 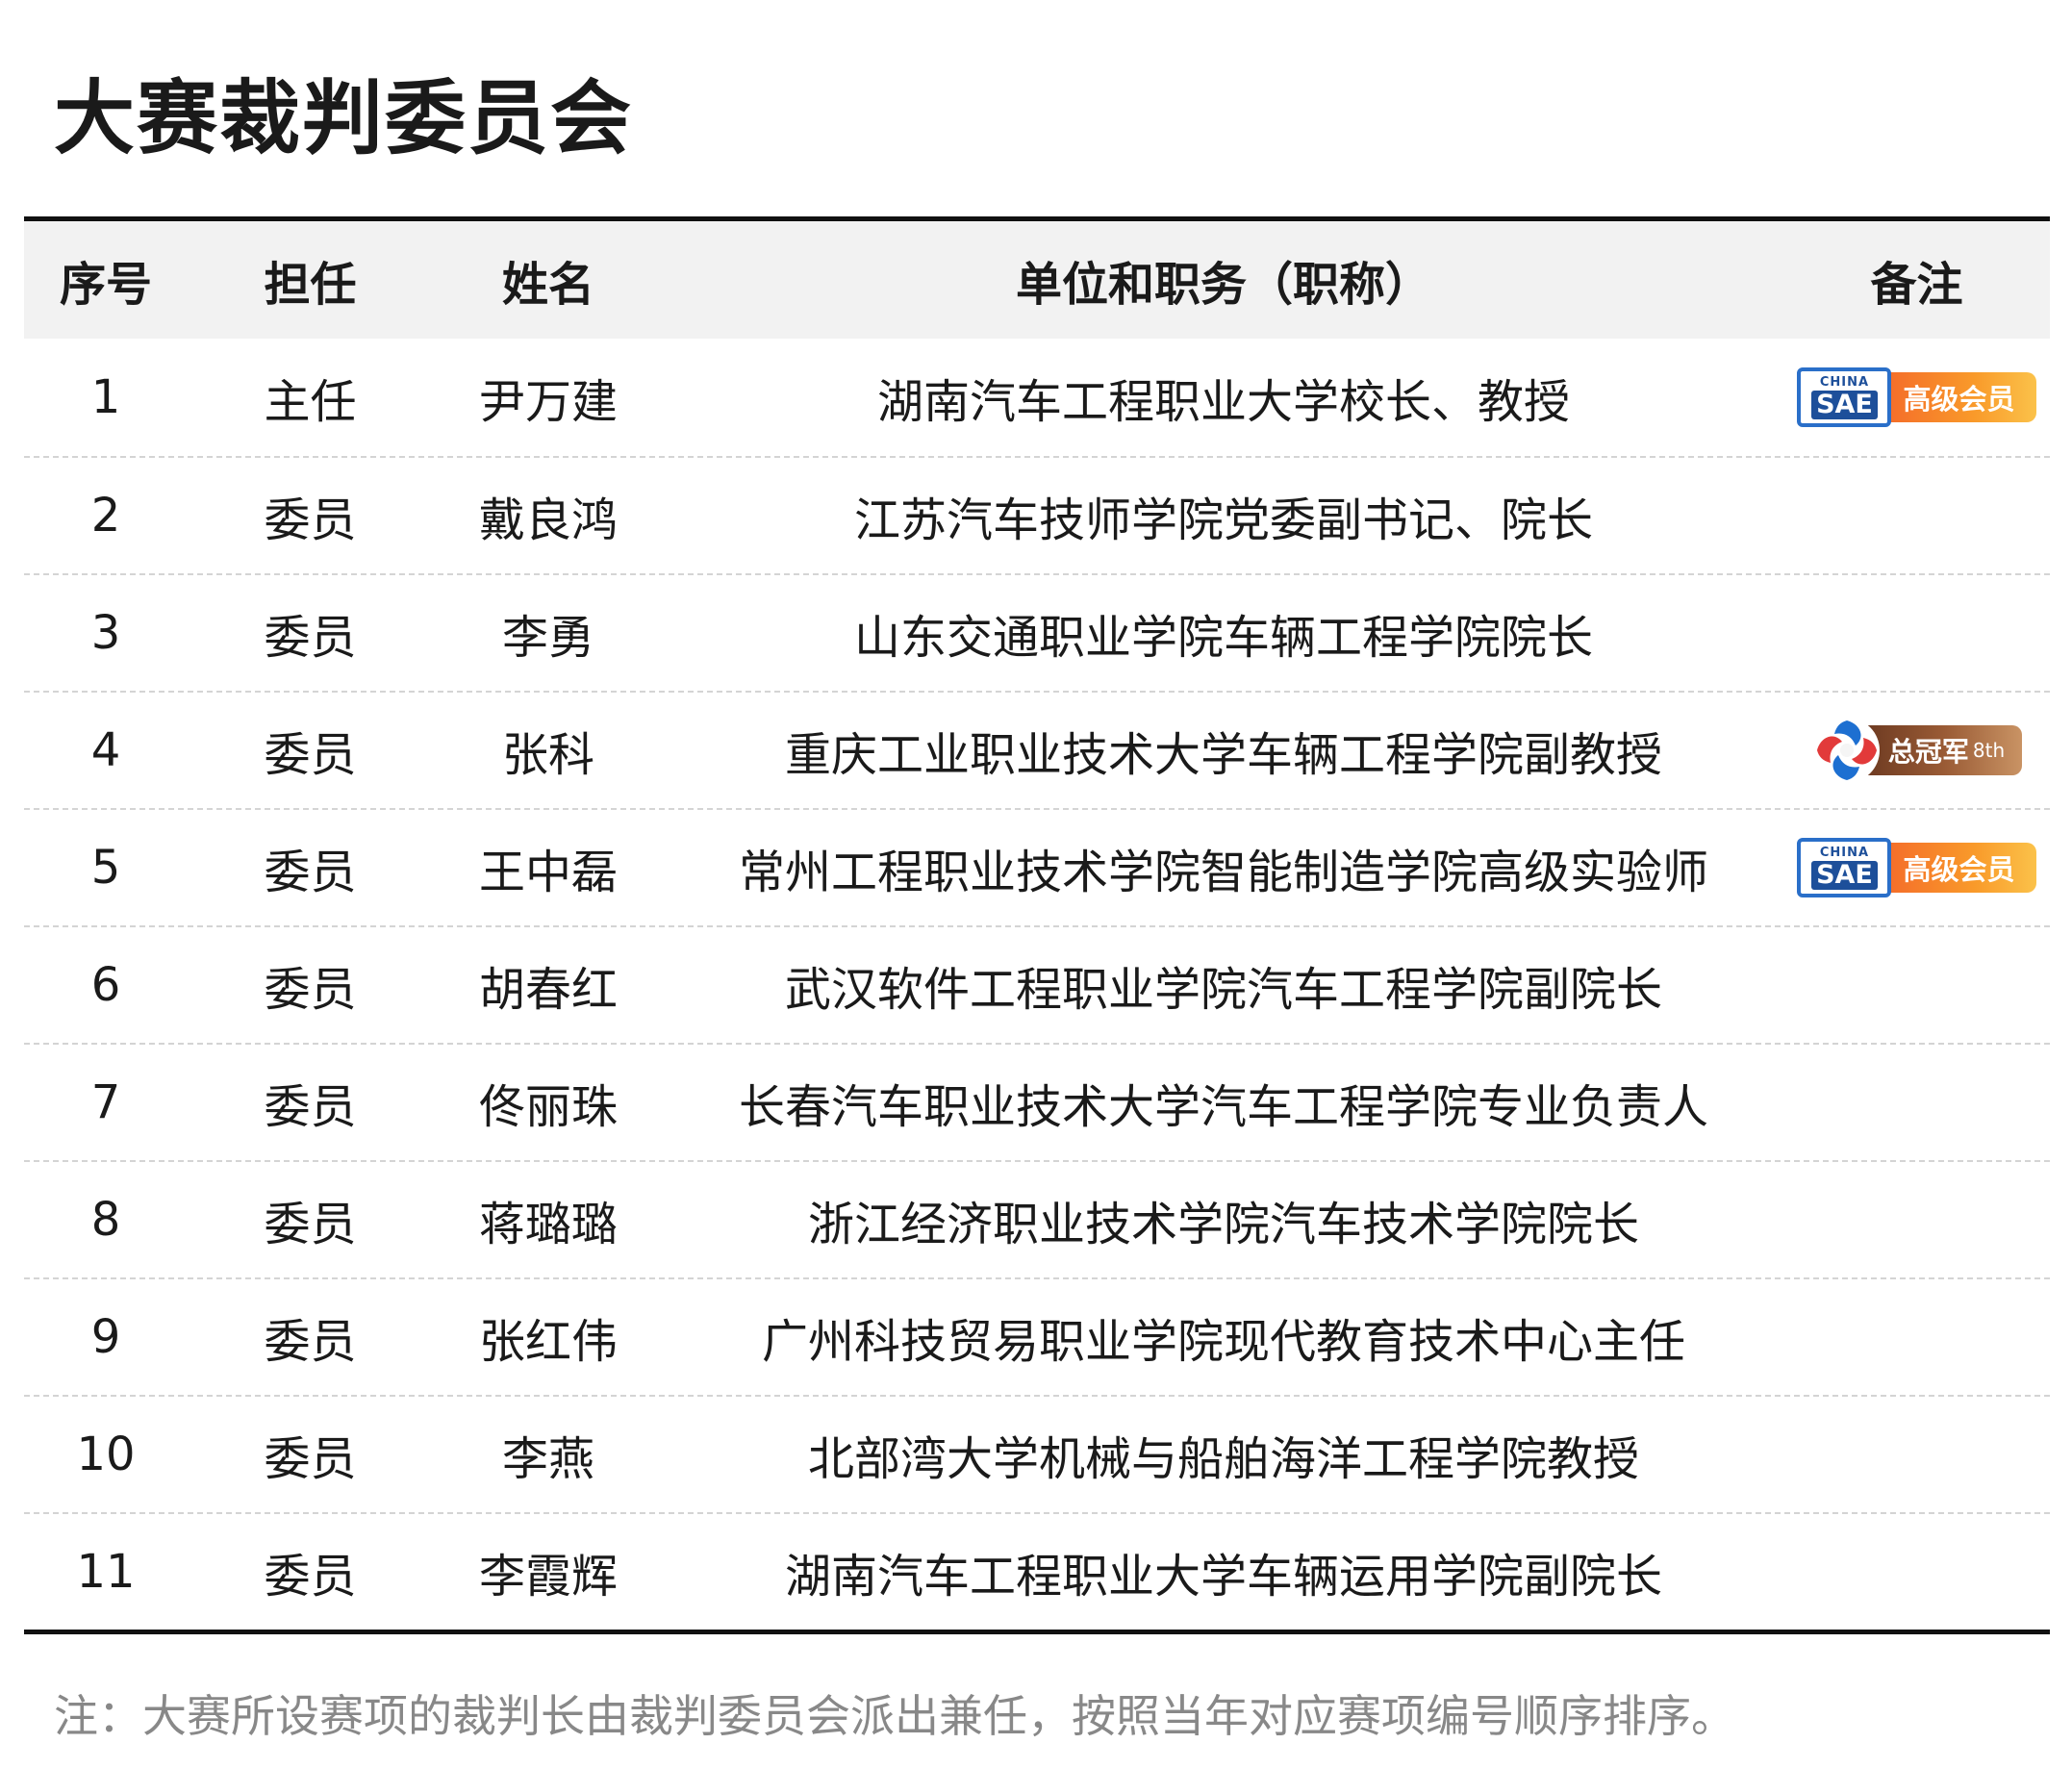 What do you see at coordinates (1223, 402) in the screenshot?
I see `cell-unit: 湖南汽车工程职业大学校长、教授` at bounding box center [1223, 402].